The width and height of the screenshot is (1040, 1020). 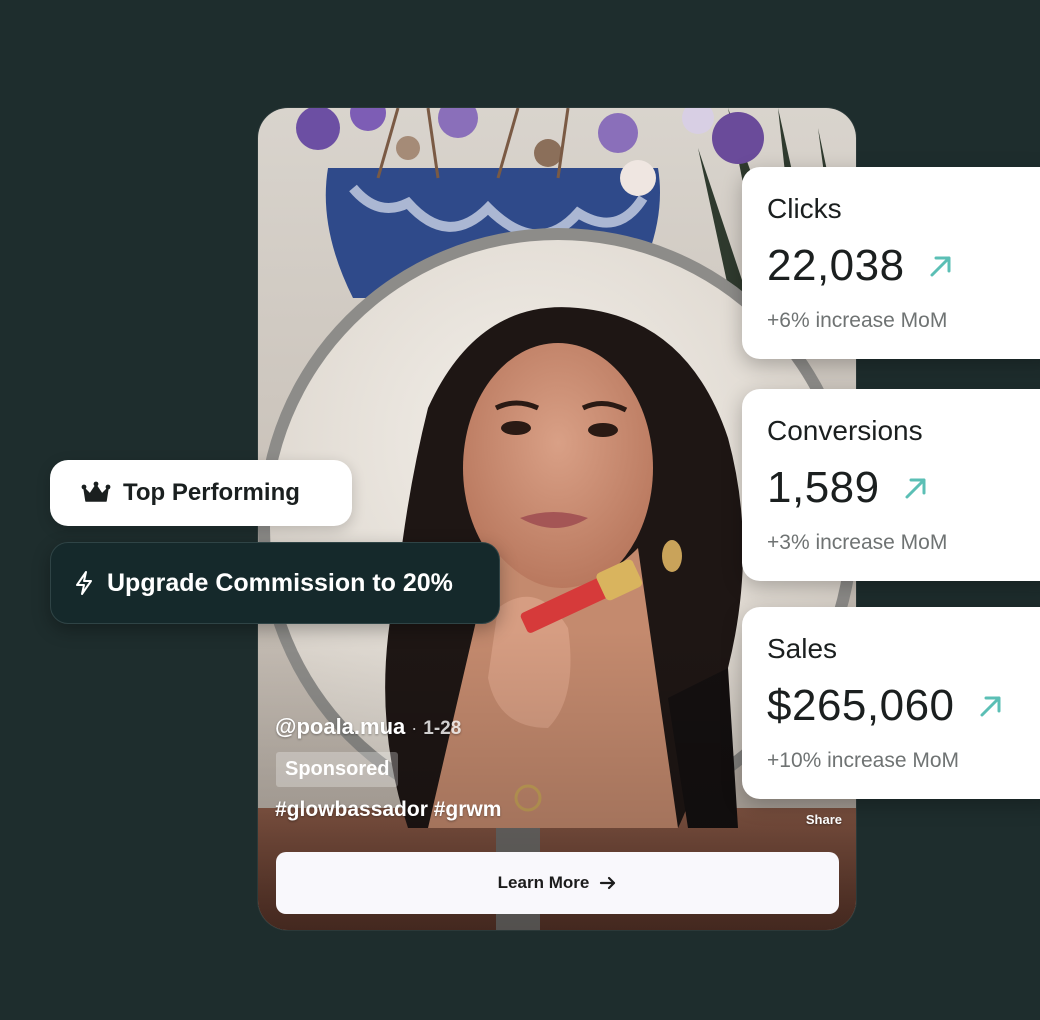 I want to click on stat-title: Sales, so click(x=802, y=648).